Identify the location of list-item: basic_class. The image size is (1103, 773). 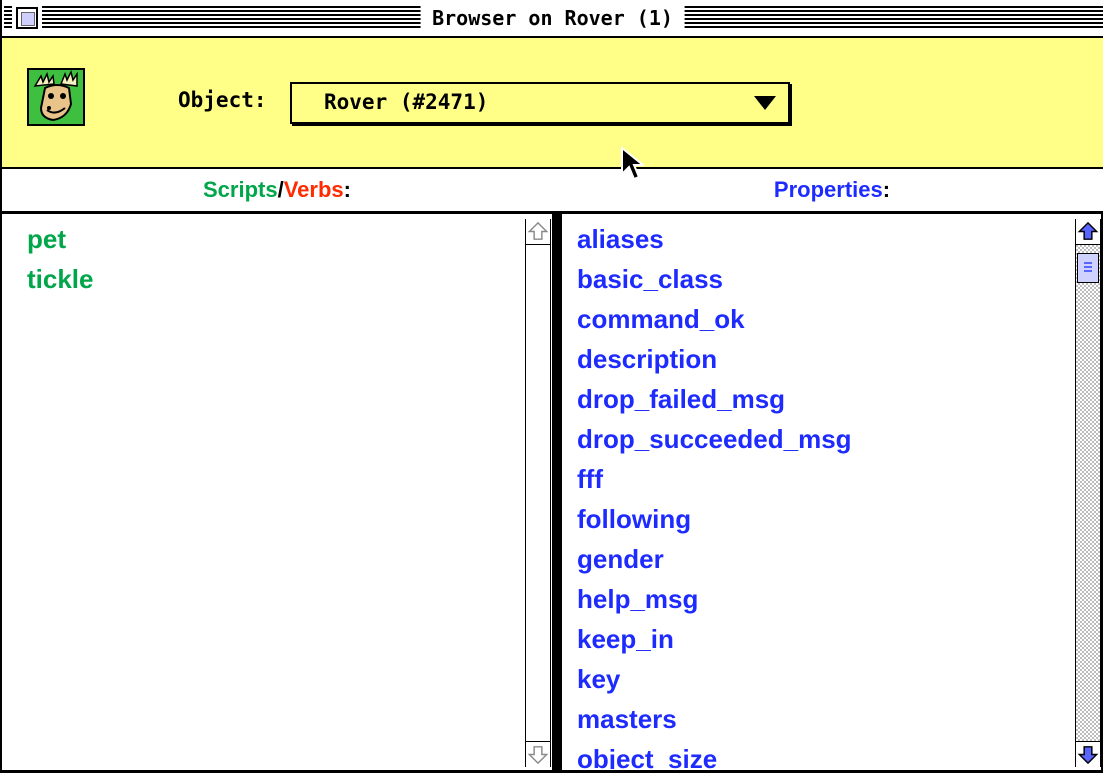
(824, 279).